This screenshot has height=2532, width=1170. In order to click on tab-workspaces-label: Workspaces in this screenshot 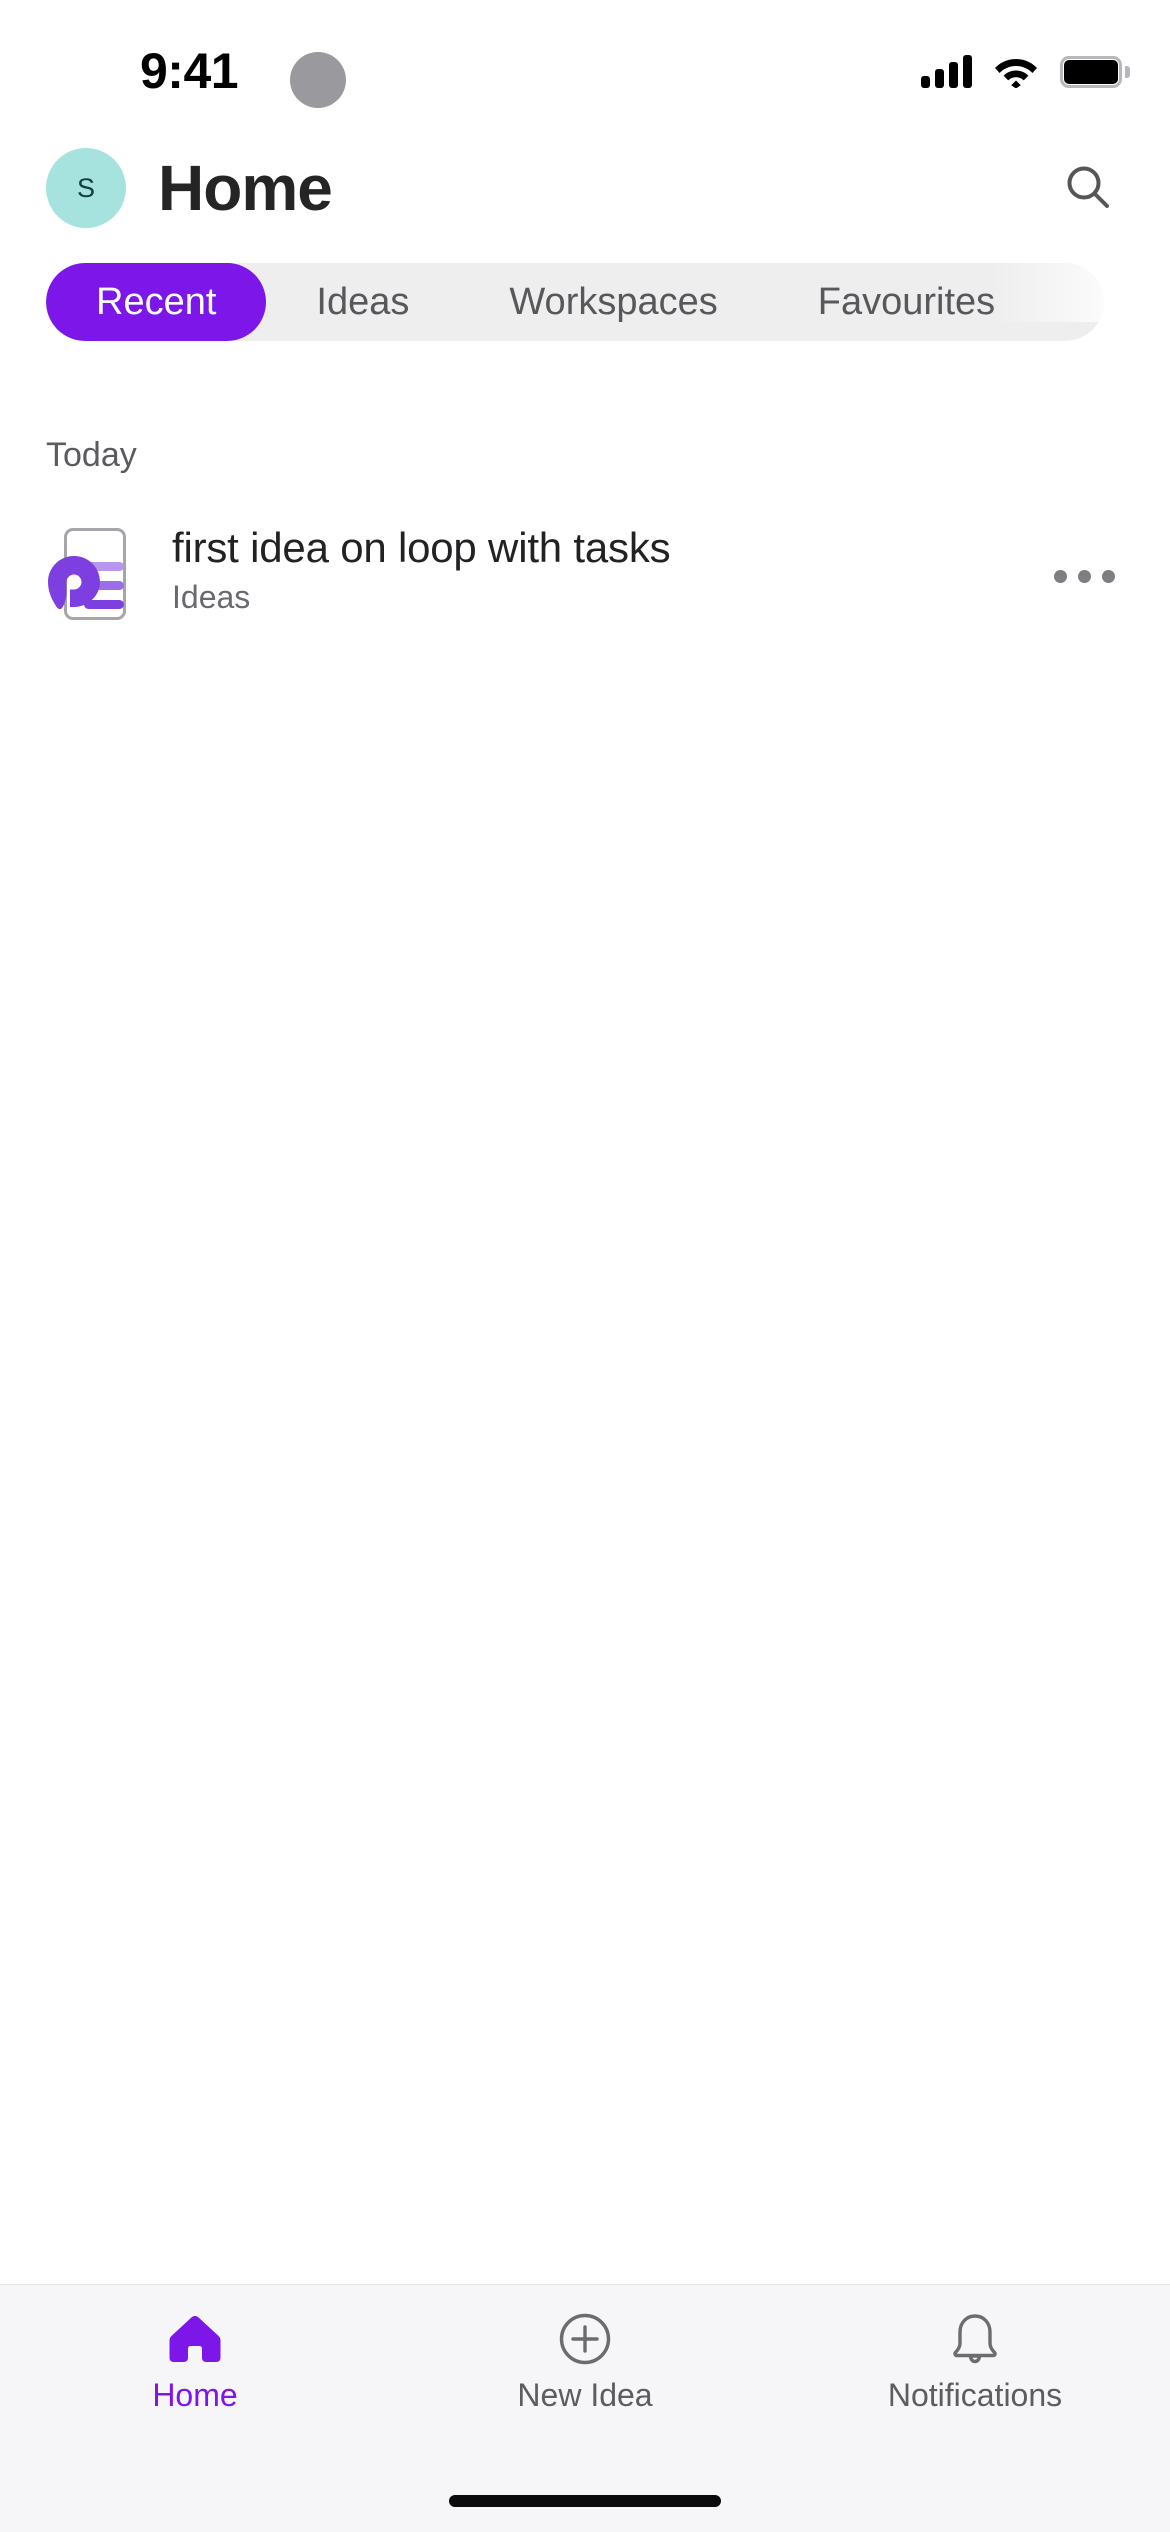, I will do `click(613, 301)`.